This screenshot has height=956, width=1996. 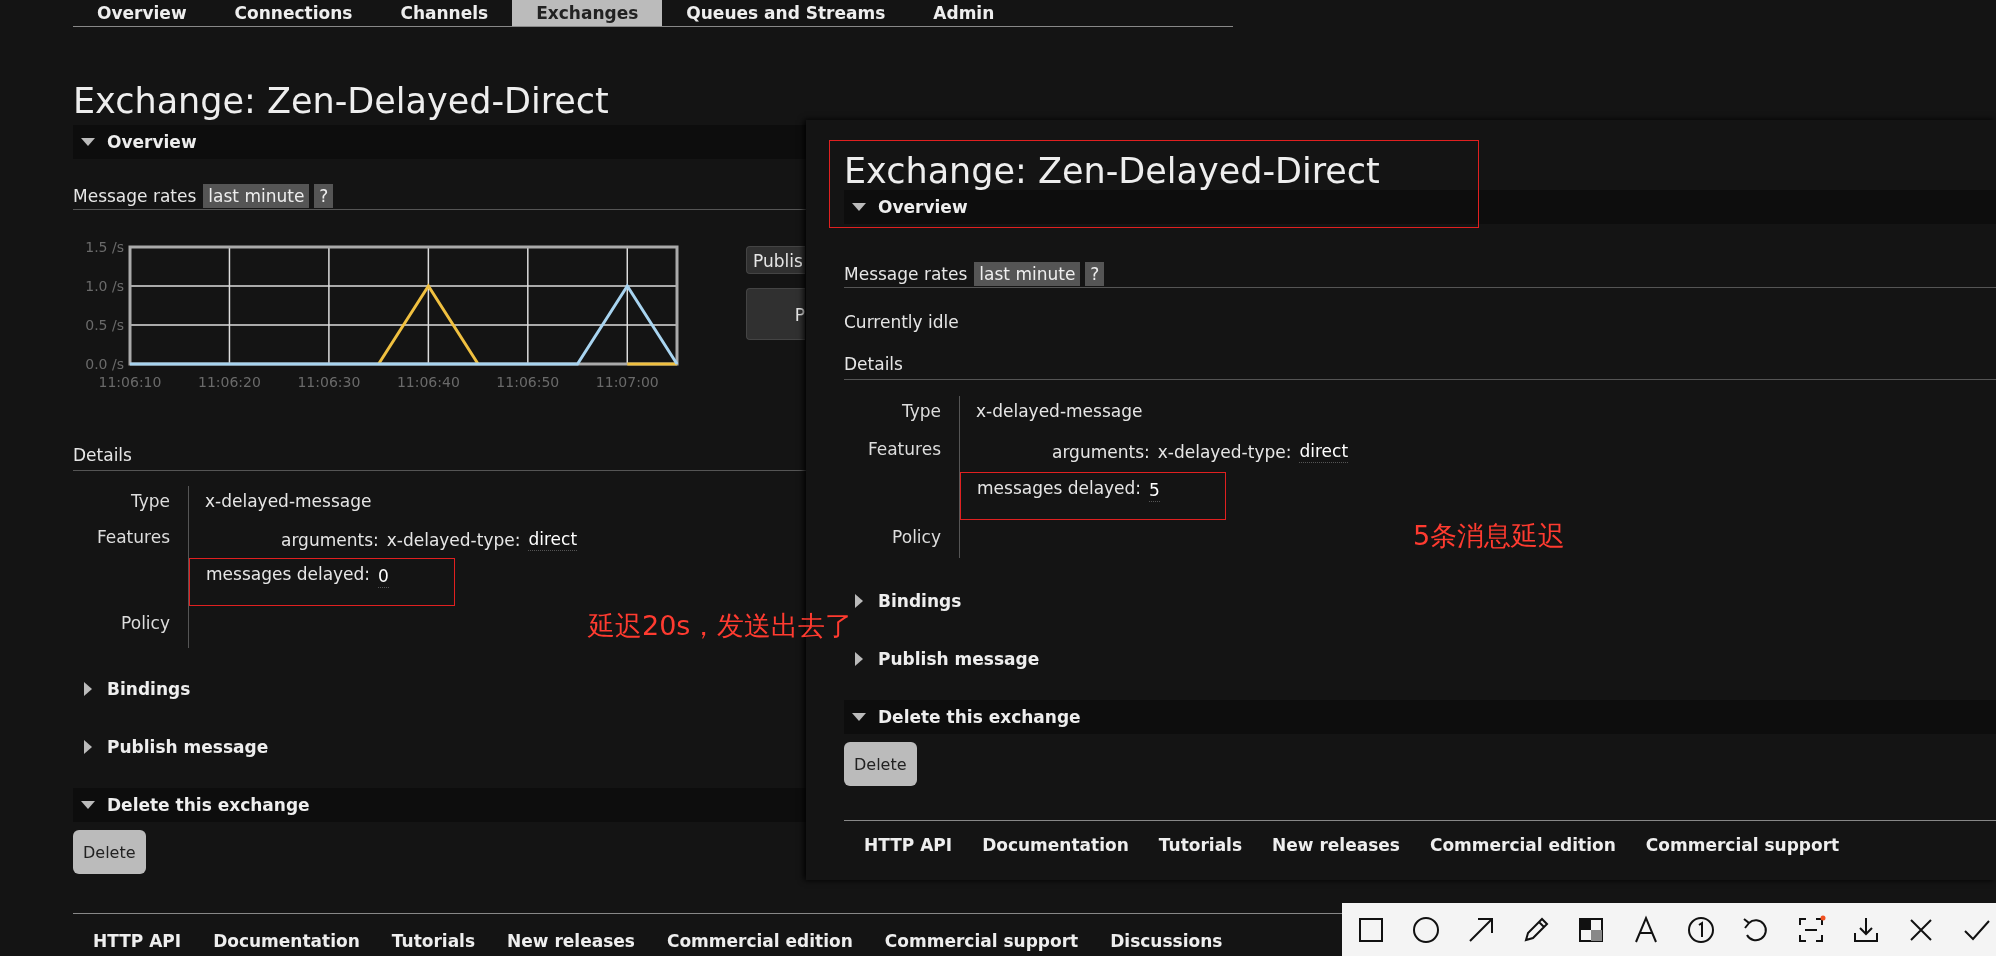 What do you see at coordinates (439, 689) in the screenshot?
I see `section-header: Bindings` at bounding box center [439, 689].